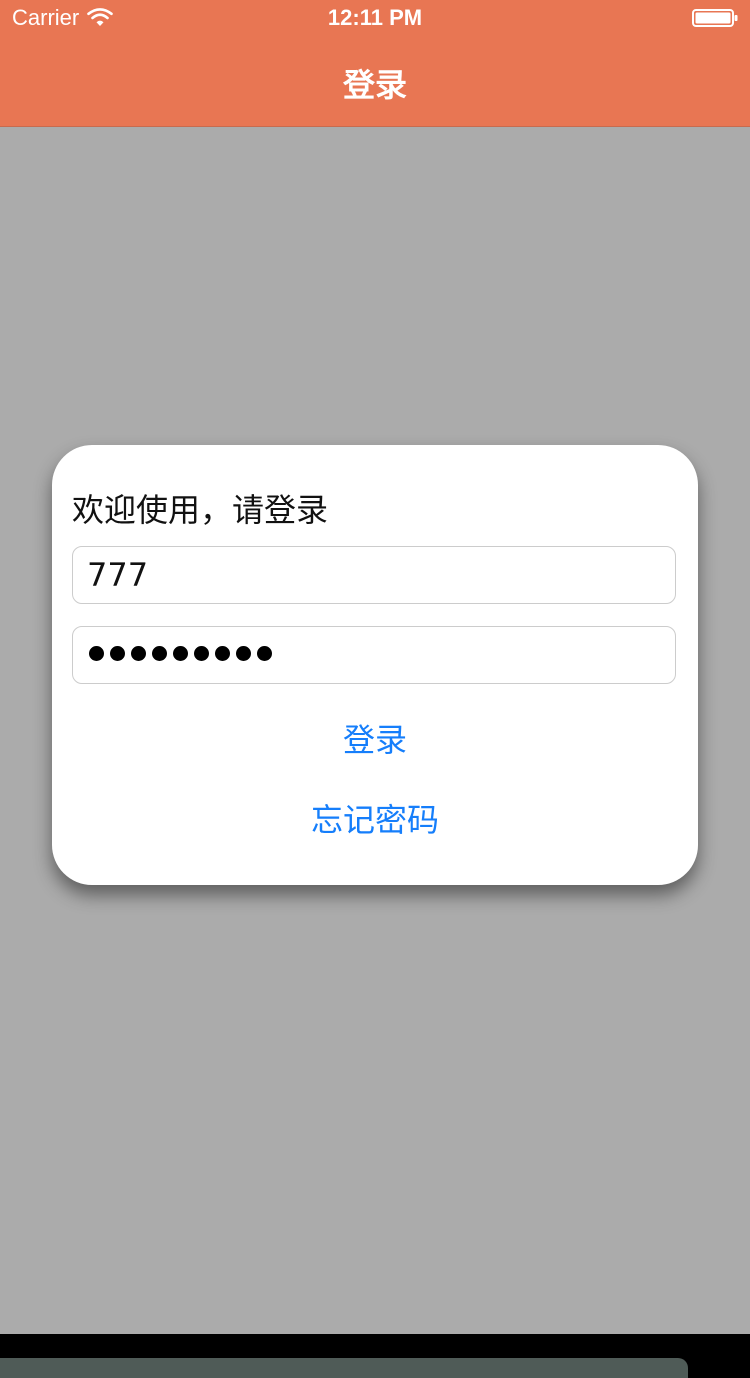  Describe the element at coordinates (344, 1368) in the screenshot. I see `bottom-strip-preview` at that location.